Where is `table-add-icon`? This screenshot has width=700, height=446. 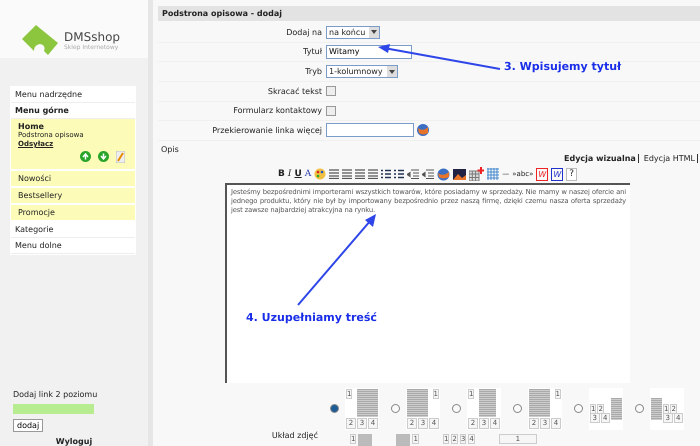
table-add-icon is located at coordinates (476, 174).